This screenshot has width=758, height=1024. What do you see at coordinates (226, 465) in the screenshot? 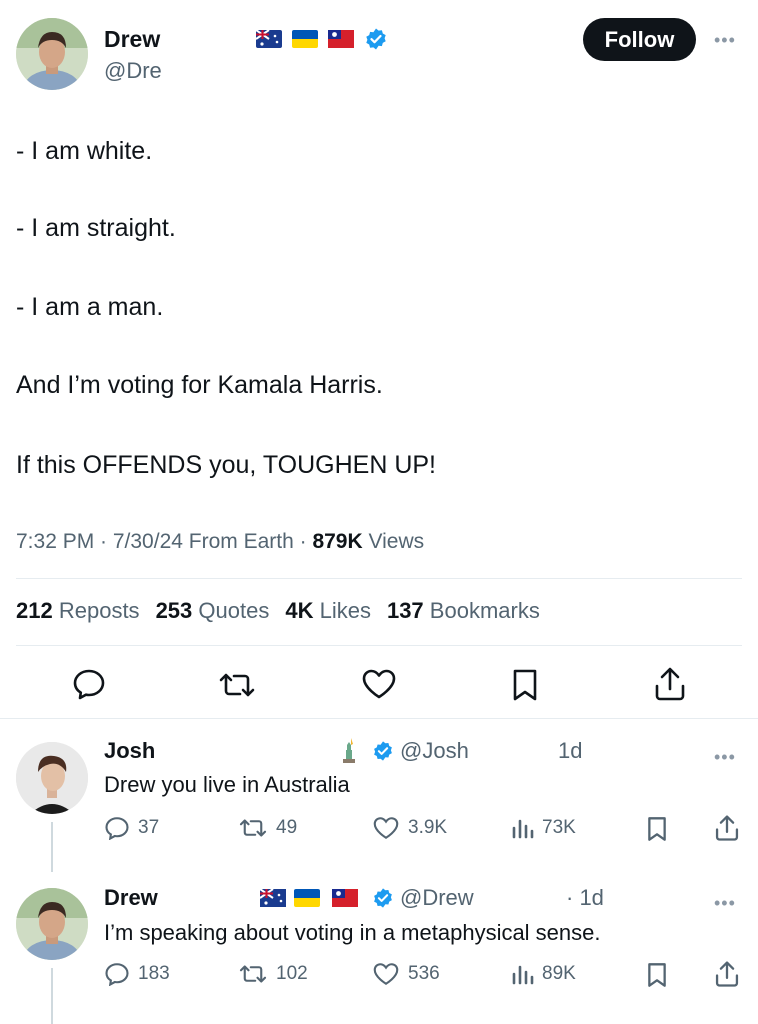
I see `tweet-line-5: If this OFFENDS you, TOUGHEN UP!` at bounding box center [226, 465].